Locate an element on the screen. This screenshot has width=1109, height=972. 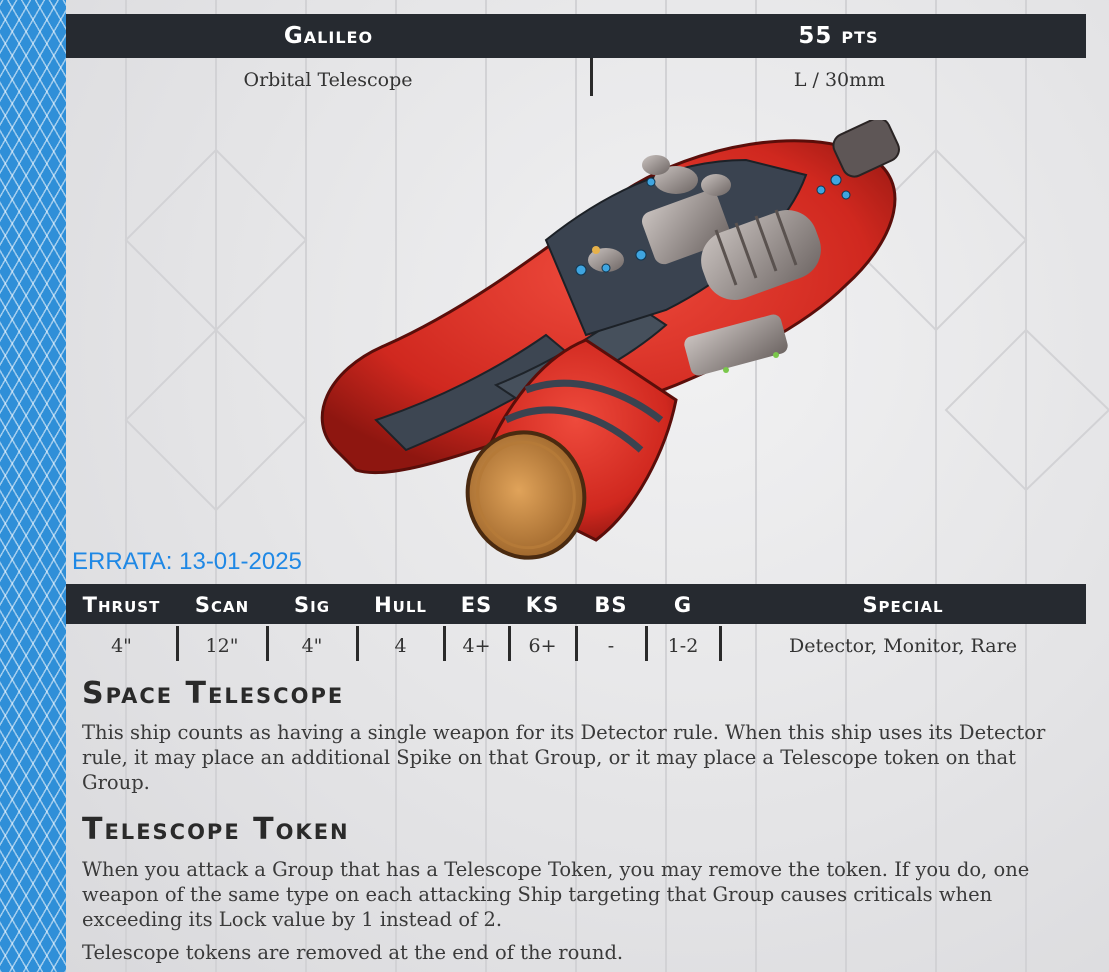
stat-g: 1-2 is located at coordinates (683, 646).